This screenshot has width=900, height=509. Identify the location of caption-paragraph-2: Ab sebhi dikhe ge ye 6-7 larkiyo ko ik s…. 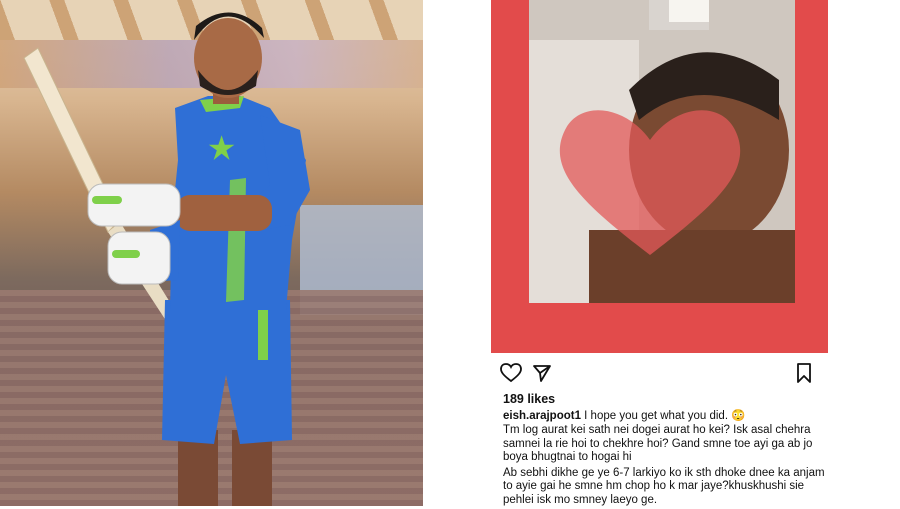
(664, 486).